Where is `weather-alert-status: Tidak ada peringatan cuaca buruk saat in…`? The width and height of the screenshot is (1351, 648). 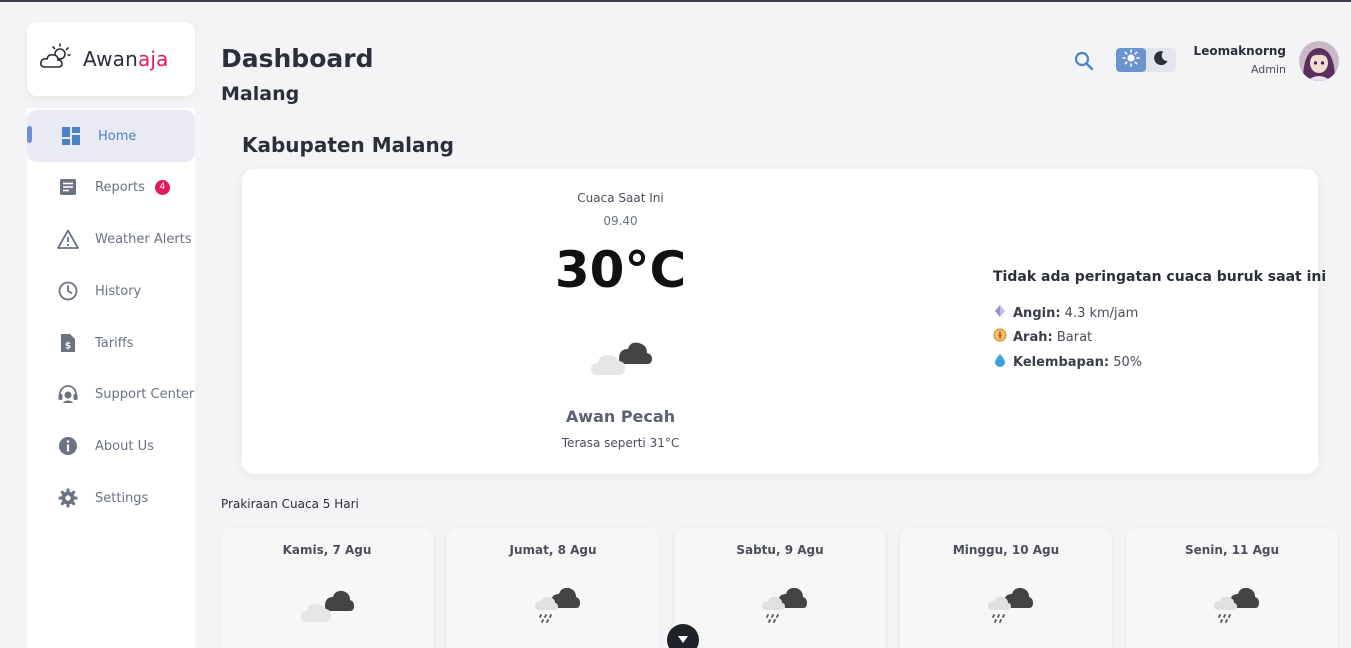
weather-alert-status: Tidak ada peringatan cuaca buruk saat in… is located at coordinates (1160, 277).